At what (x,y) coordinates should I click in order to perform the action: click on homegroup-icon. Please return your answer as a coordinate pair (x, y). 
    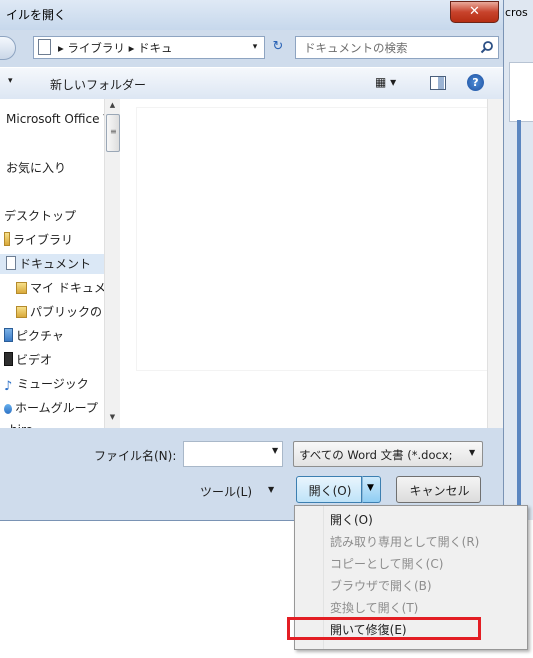
    Looking at the image, I should click on (8, 409).